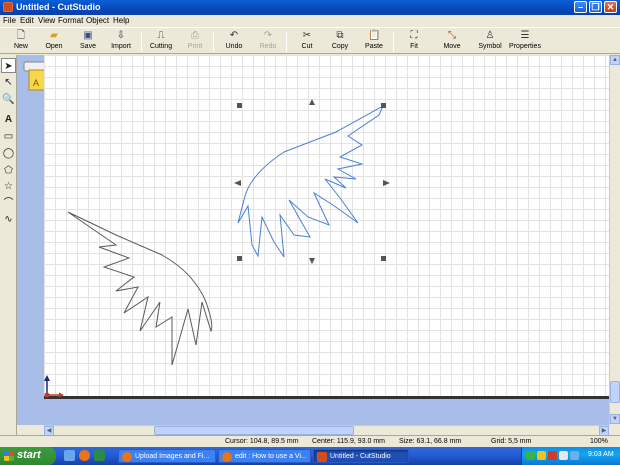 The image size is (620, 465). What do you see at coordinates (8, 203) in the screenshot?
I see `polyline-tool-icon: ⌒` at bounding box center [8, 203].